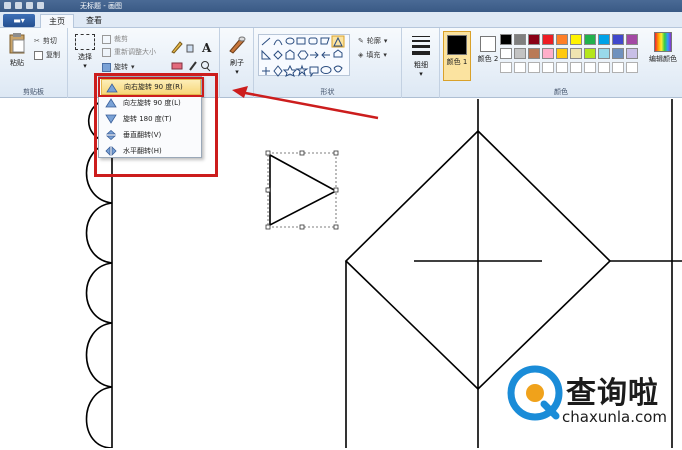 The image size is (682, 450). What do you see at coordinates (614, 417) in the screenshot?
I see `watermark-url: chaxunla.com` at bounding box center [614, 417].